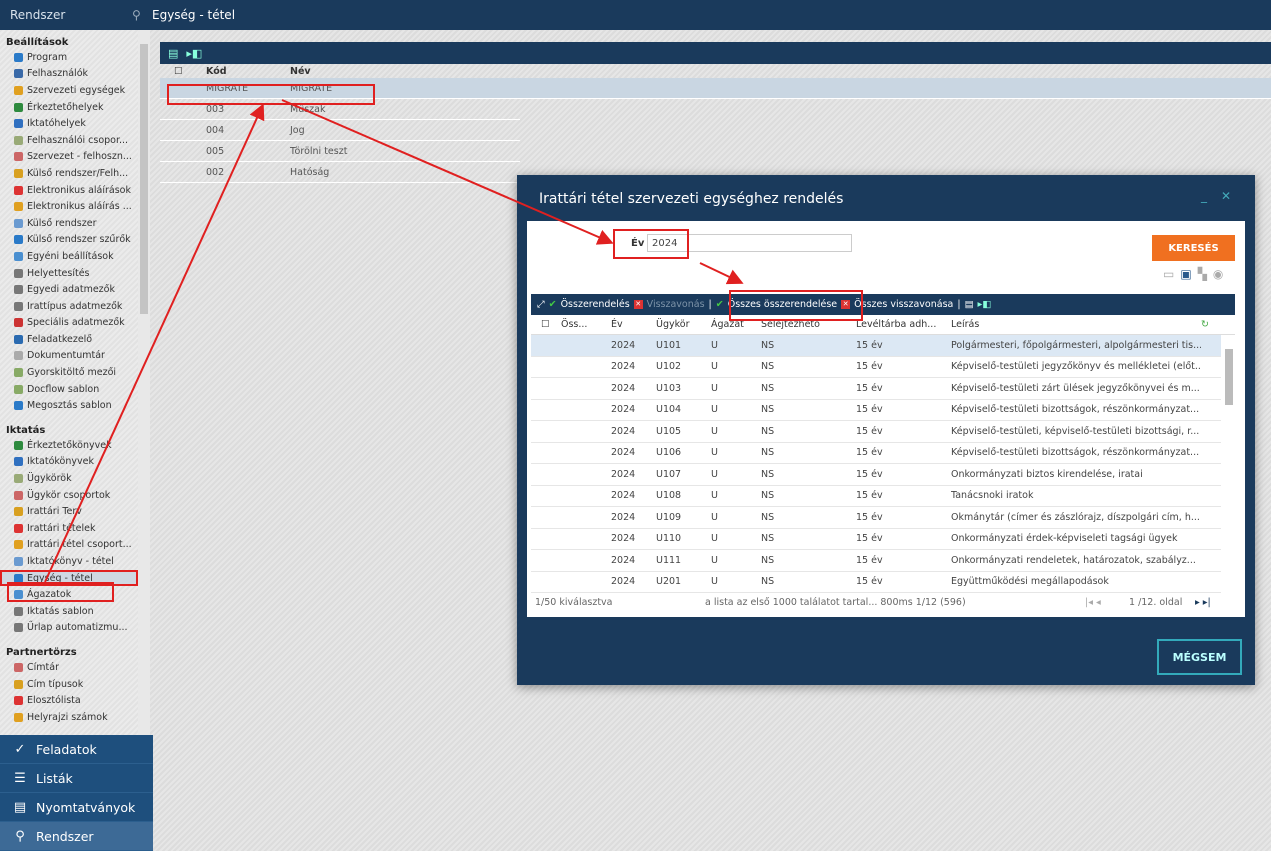 The image size is (1271, 851). Describe the element at coordinates (69, 273) in the screenshot. I see `sidebar-item: Helyettesítés` at that location.